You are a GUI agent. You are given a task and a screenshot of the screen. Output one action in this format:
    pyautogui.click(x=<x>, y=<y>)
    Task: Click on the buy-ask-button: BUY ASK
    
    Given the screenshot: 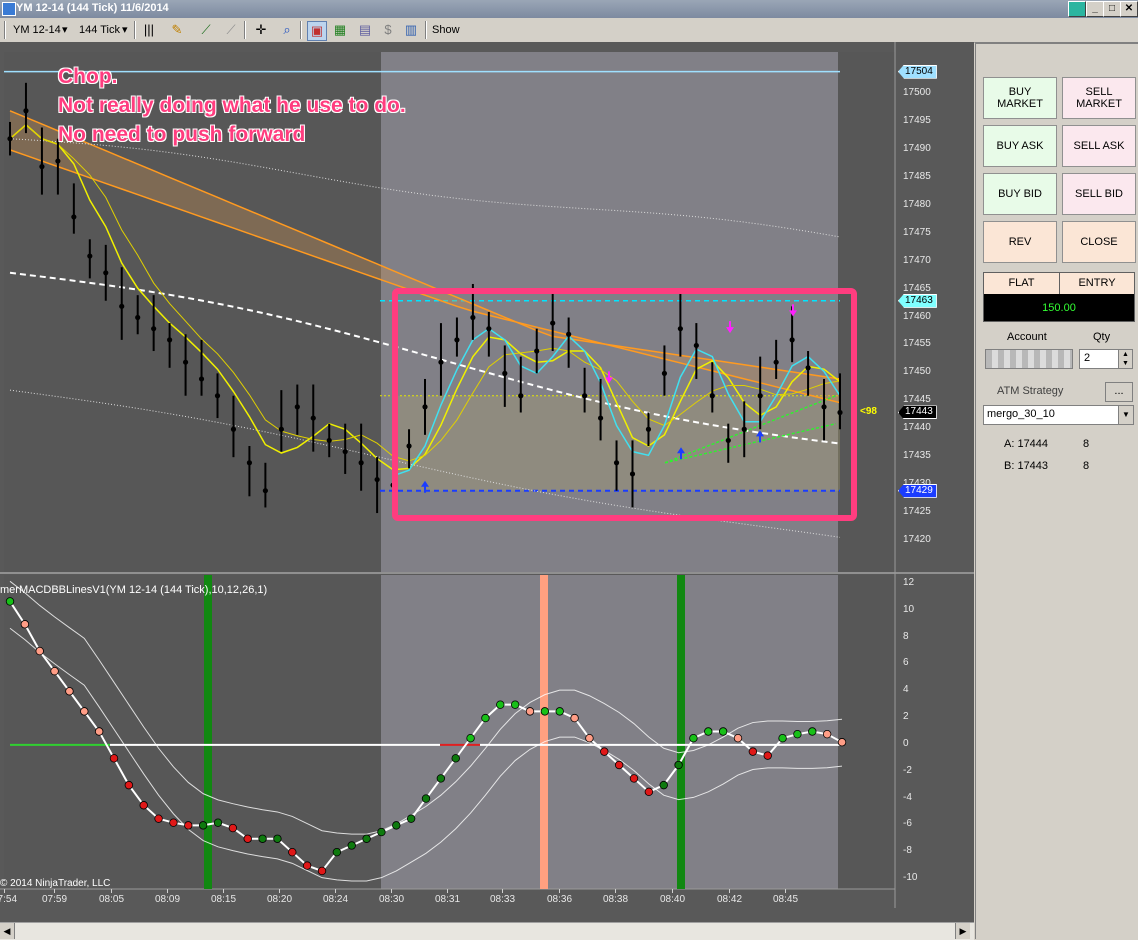 What is the action you would take?
    pyautogui.click(x=1020, y=146)
    